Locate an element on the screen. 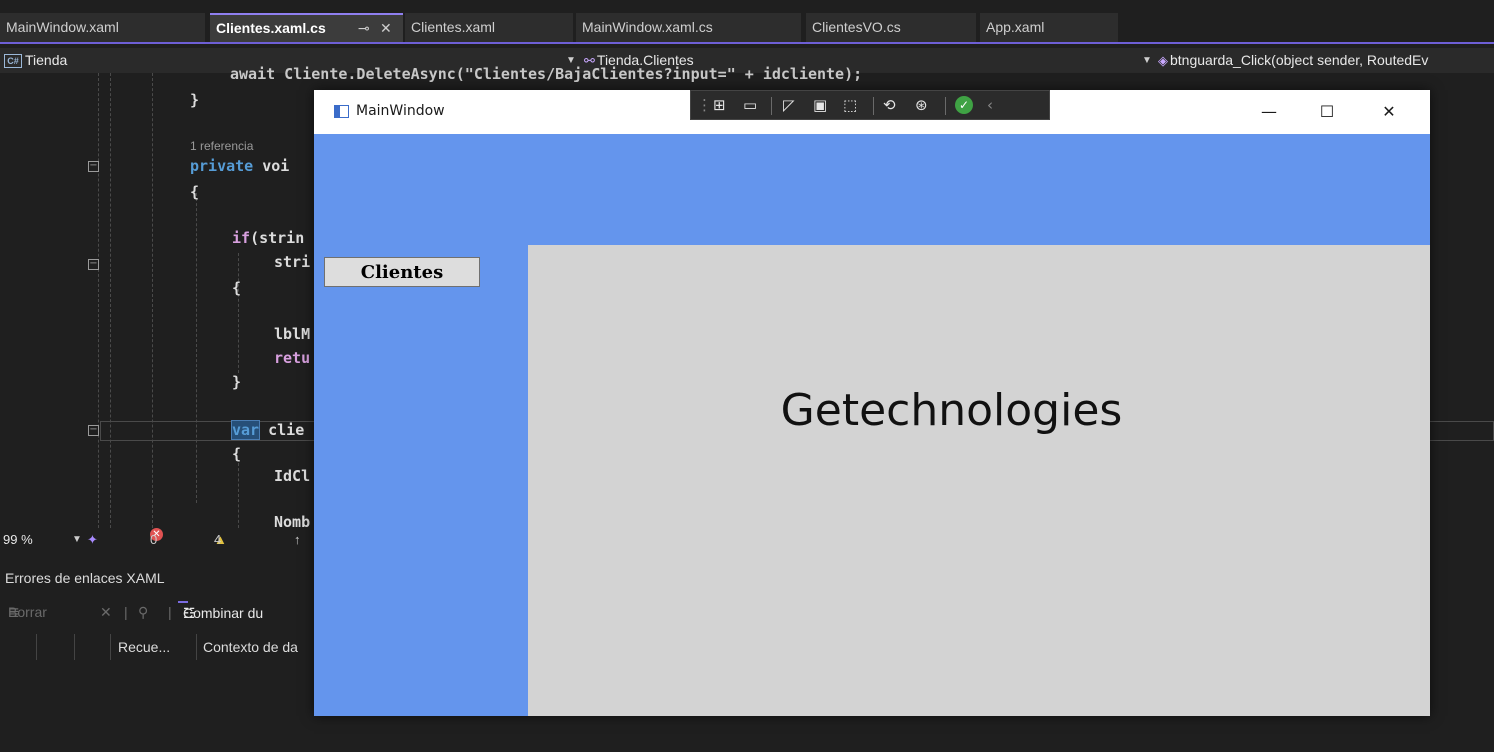  code-line: retu is located at coordinates (292, 358).